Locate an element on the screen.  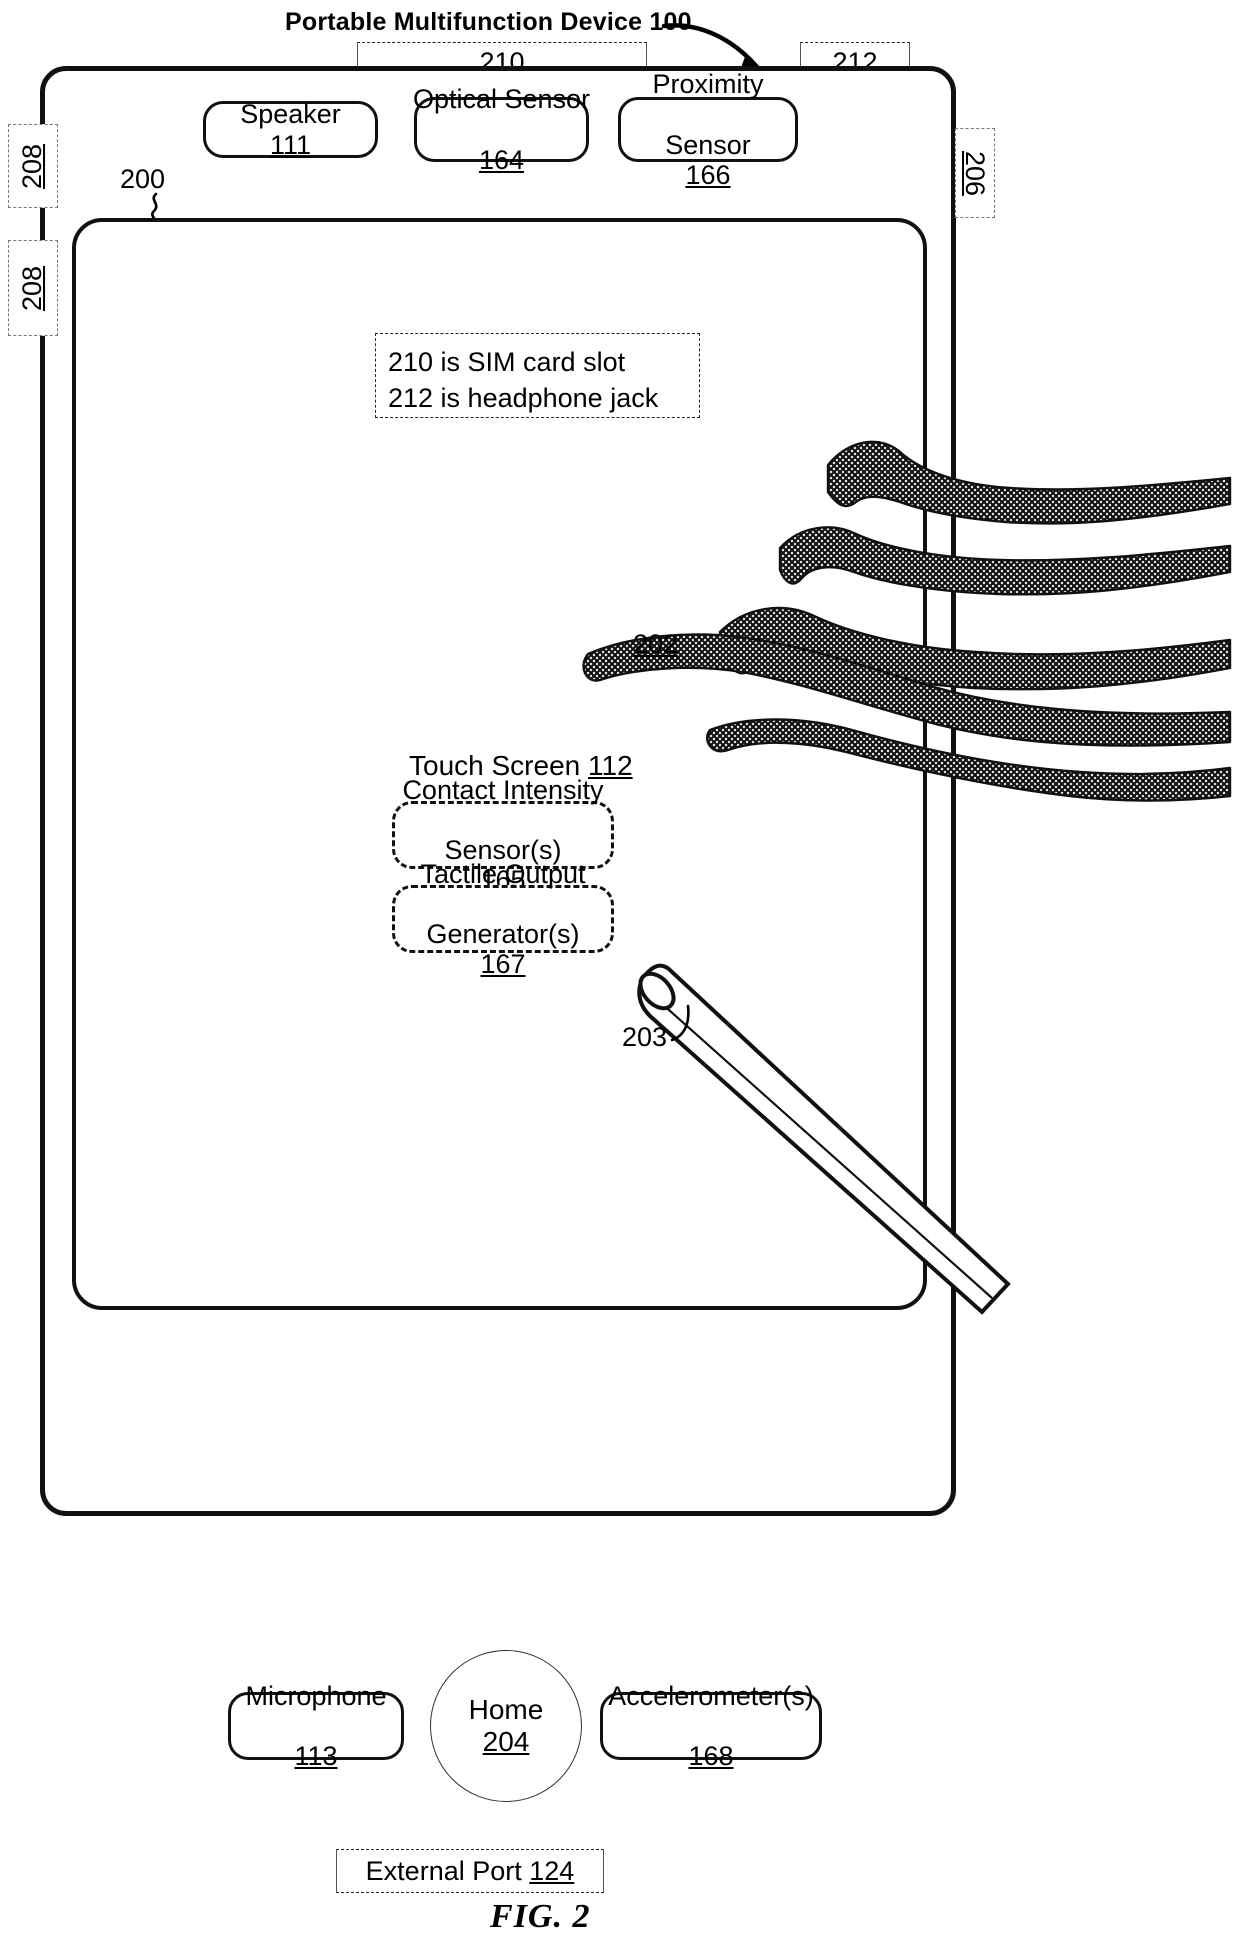
ref-box-208-upper: 208 is located at coordinates (33, 166).